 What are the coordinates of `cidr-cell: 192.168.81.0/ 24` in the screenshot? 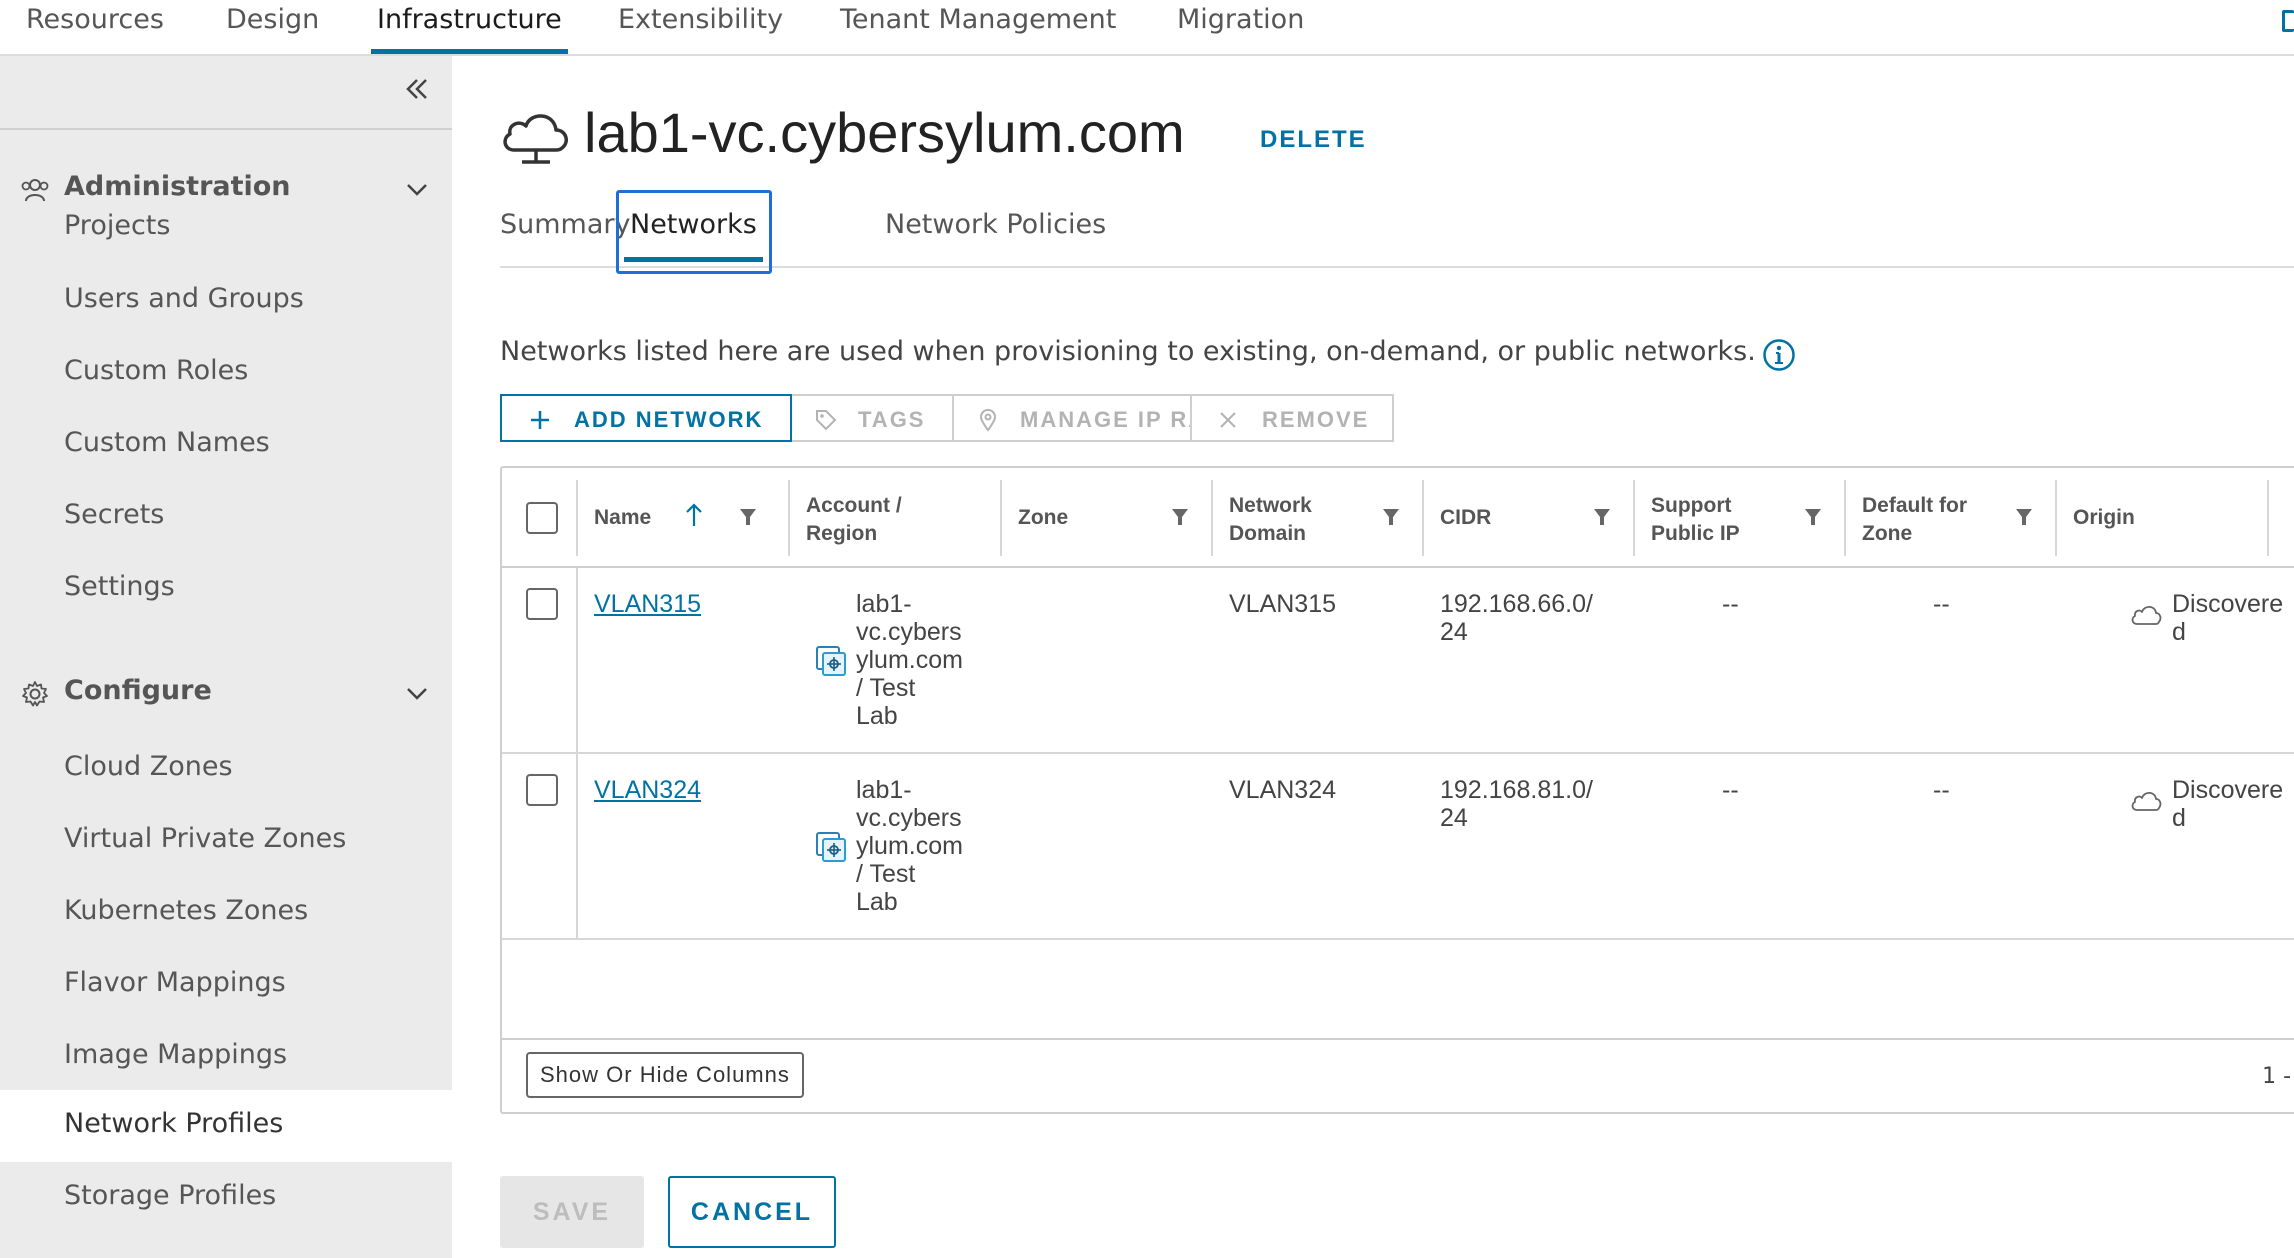 It's located at (1516, 804).